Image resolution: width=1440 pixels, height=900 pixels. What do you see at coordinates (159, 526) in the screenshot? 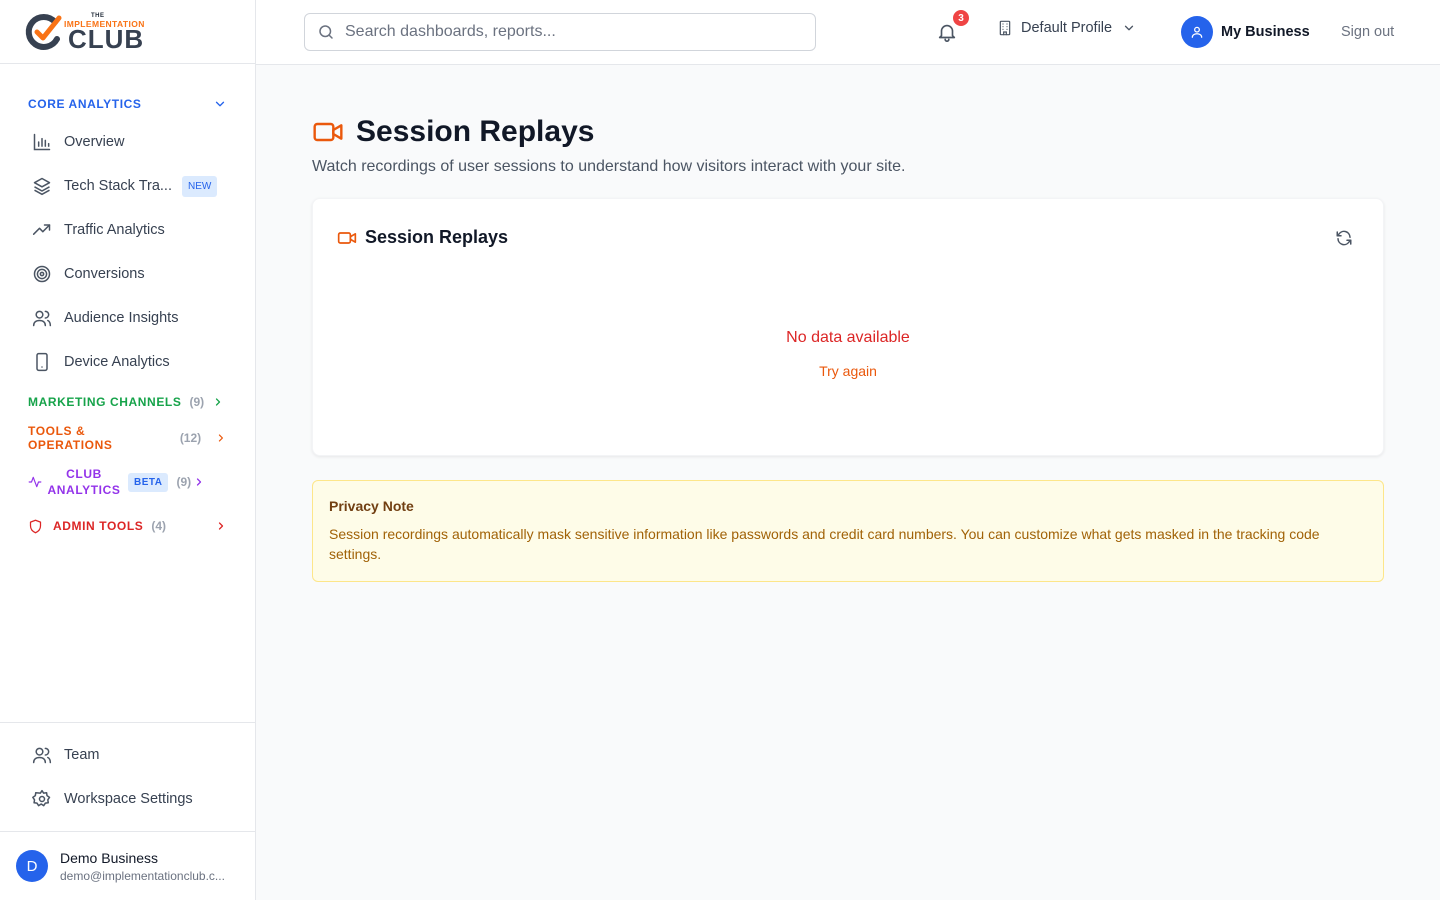
I see `section-admin-count: (4)` at bounding box center [159, 526].